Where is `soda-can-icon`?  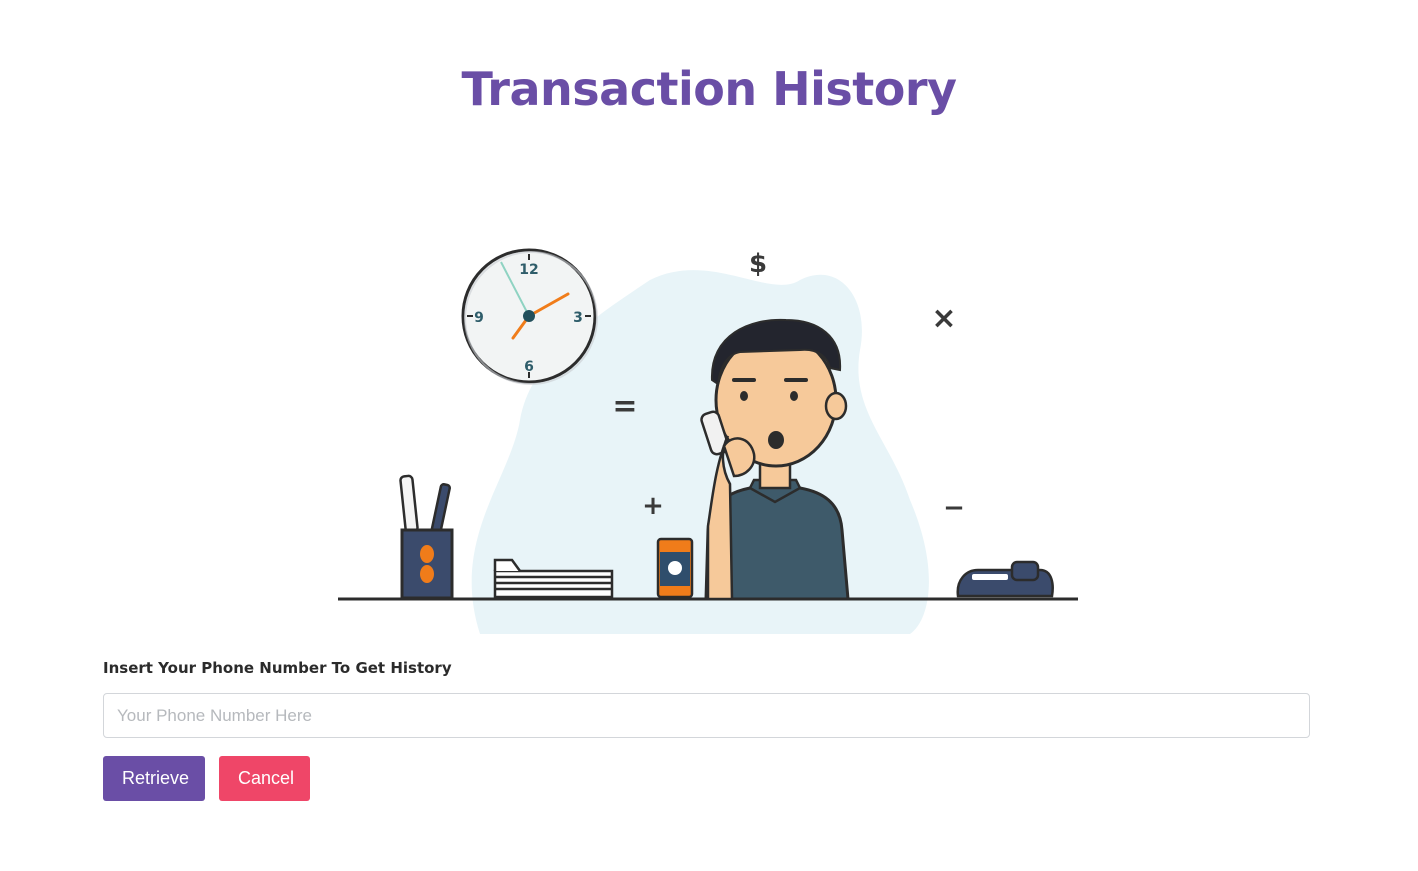
soda-can-icon is located at coordinates (675, 568).